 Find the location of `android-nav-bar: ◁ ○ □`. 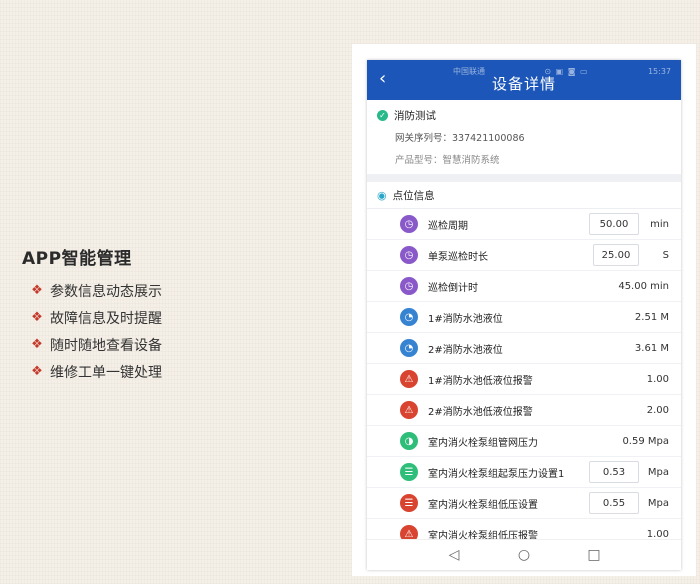

android-nav-bar: ◁ ○ □ is located at coordinates (524, 554).